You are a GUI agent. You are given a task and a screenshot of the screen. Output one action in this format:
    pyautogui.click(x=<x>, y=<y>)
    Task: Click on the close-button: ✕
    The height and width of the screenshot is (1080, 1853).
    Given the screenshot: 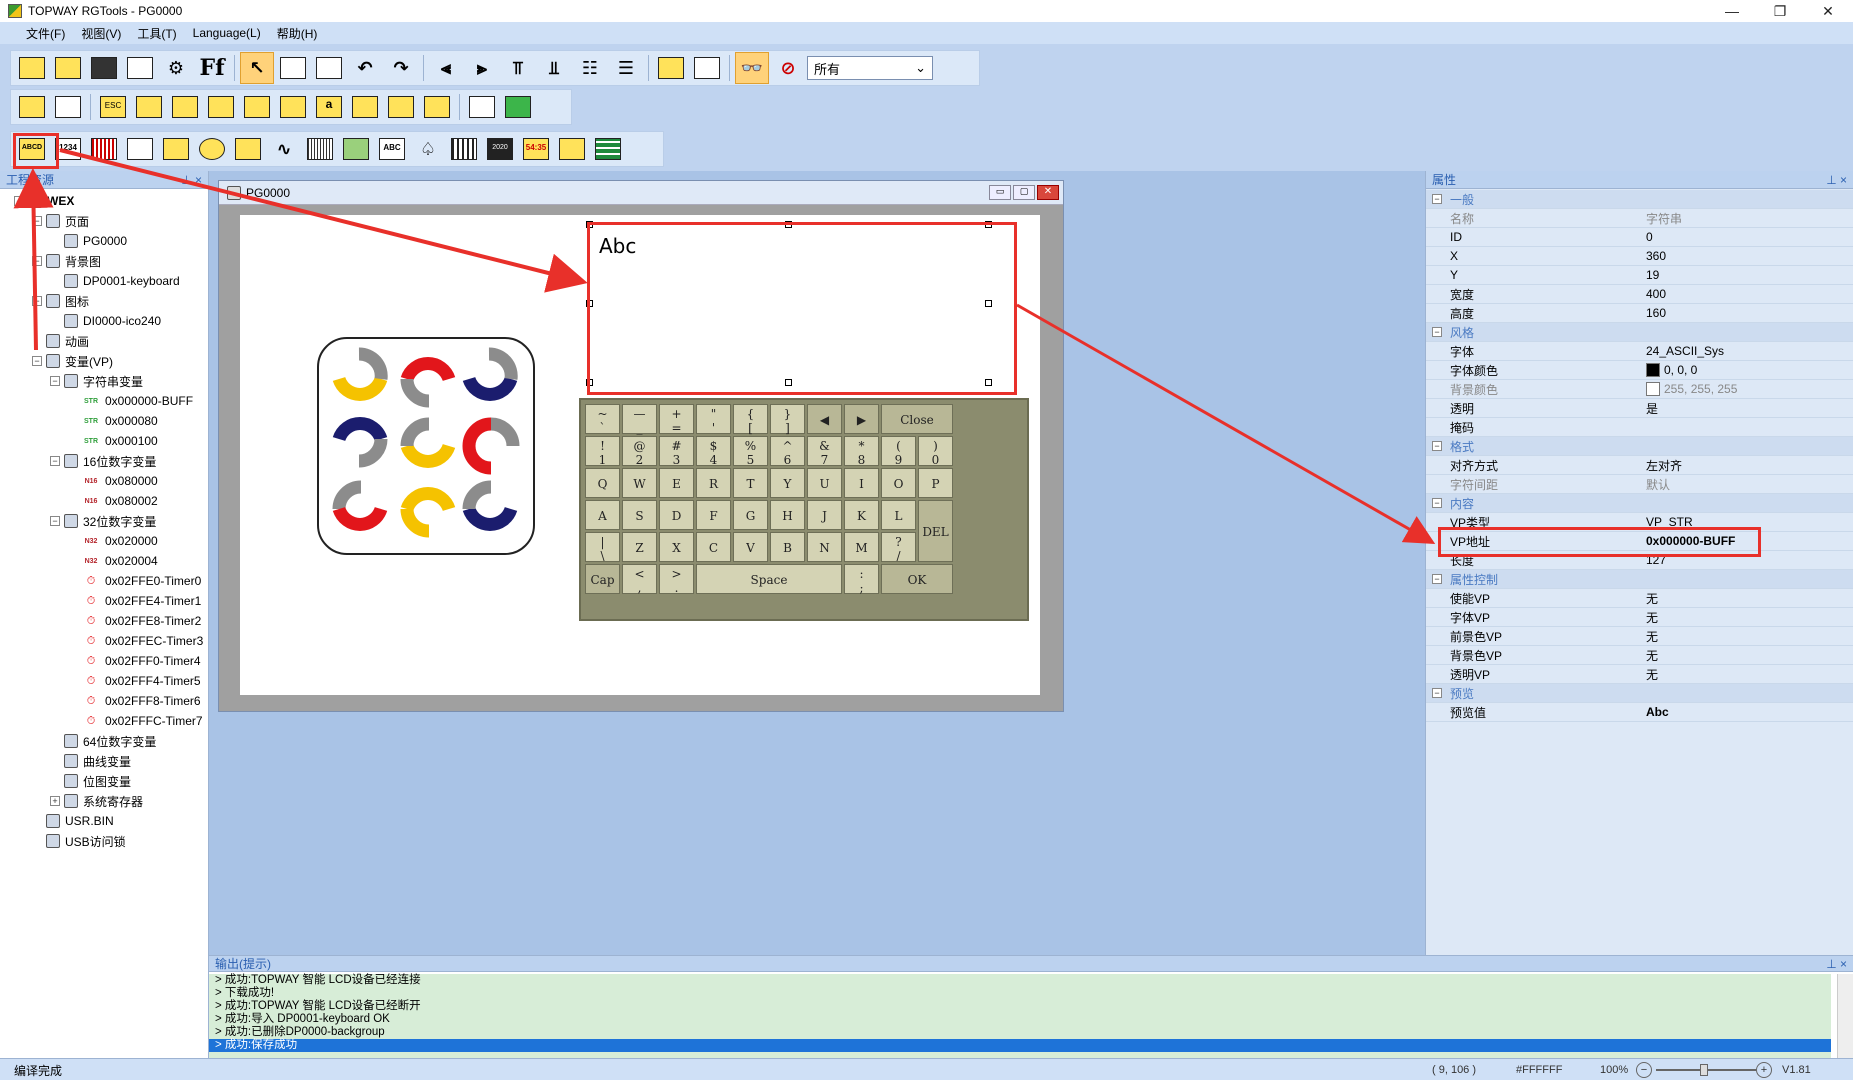 What is the action you would take?
    pyautogui.click(x=1828, y=11)
    